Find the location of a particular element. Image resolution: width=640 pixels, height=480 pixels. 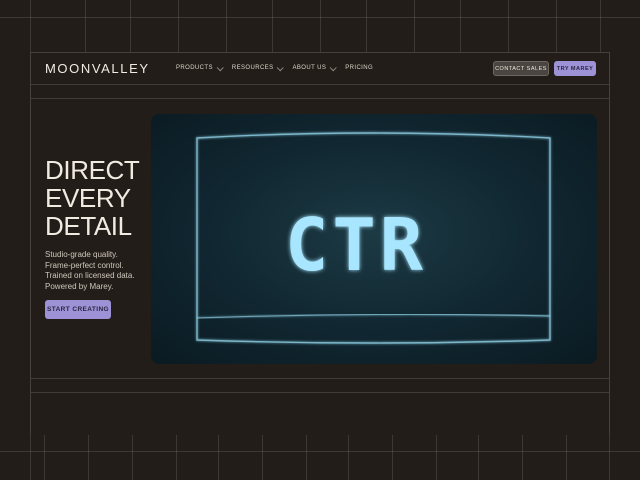

crt-screen-text: CTR is located at coordinates (356, 245).